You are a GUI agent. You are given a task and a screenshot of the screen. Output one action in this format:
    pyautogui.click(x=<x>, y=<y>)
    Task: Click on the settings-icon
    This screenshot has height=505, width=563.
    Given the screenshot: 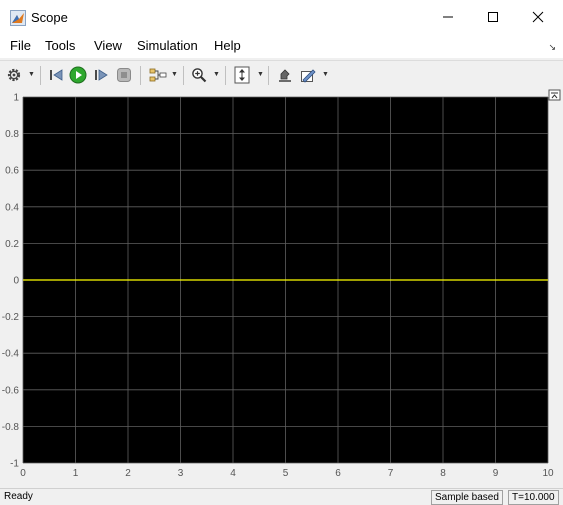 What is the action you would take?
    pyautogui.click(x=14, y=75)
    